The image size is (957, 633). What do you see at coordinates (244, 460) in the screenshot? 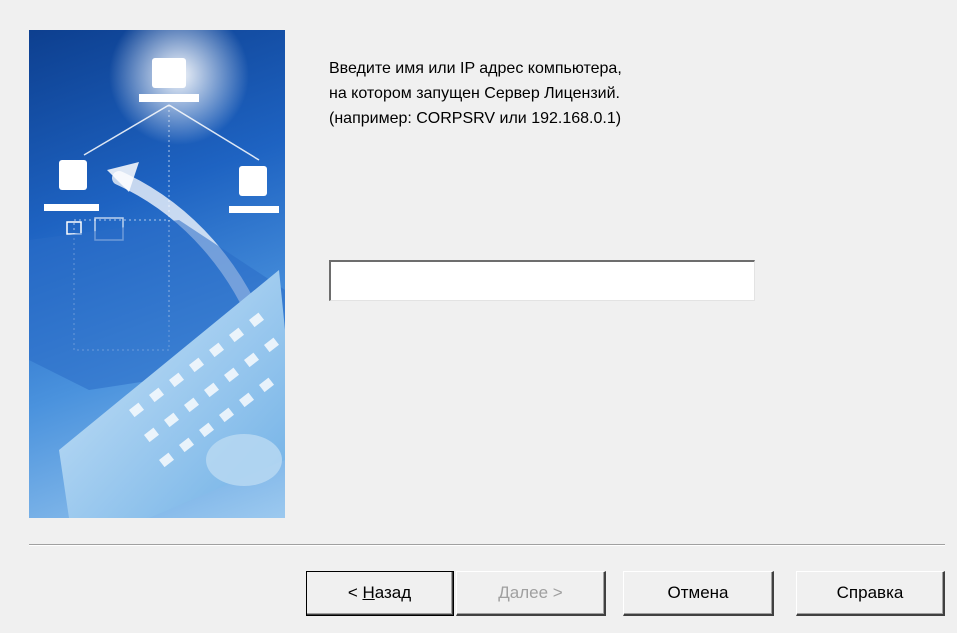
I see `hands-on-keyboard` at bounding box center [244, 460].